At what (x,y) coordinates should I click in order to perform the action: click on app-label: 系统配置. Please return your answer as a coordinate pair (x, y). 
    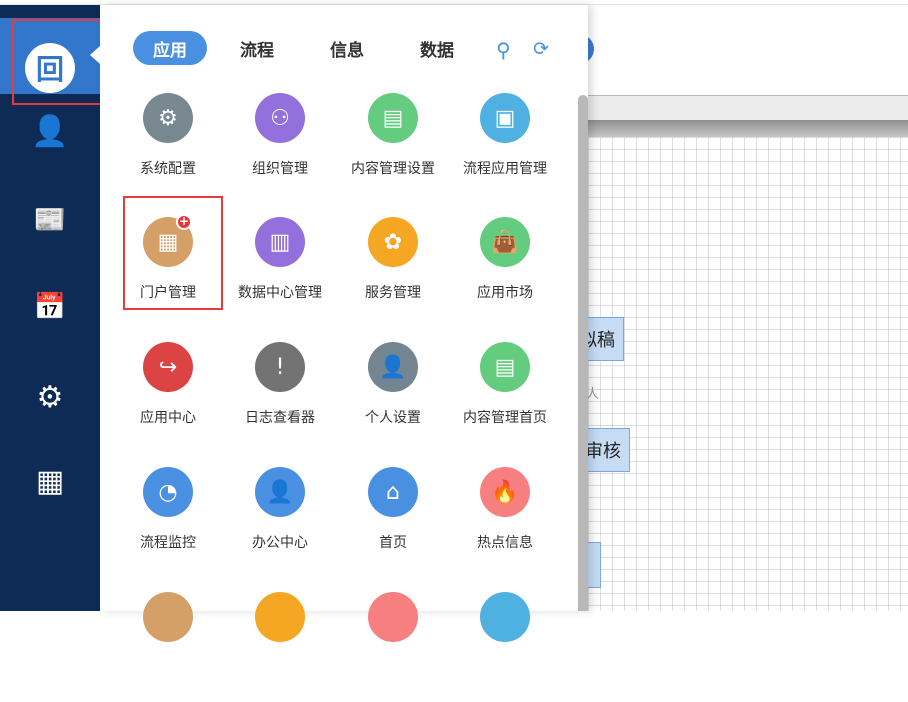
    Looking at the image, I should click on (168, 169).